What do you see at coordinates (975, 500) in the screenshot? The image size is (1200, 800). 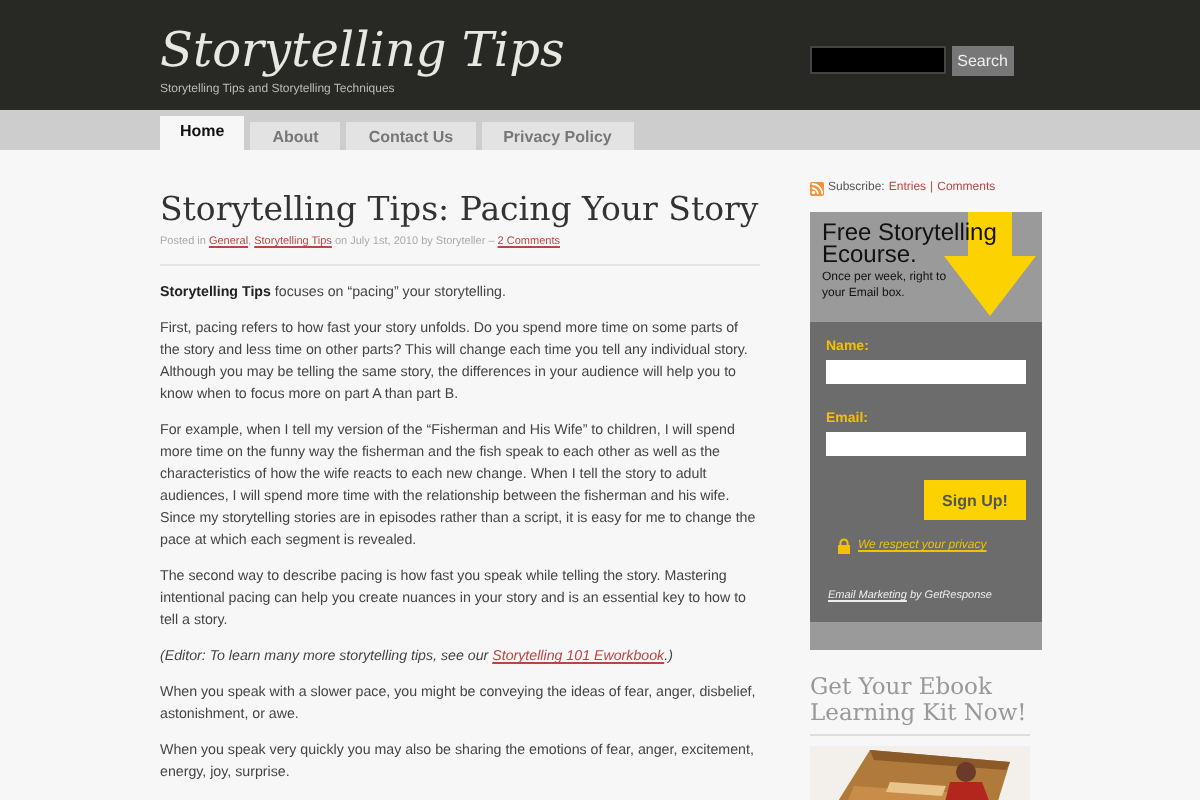 I see `signup-button: Sign Up!` at bounding box center [975, 500].